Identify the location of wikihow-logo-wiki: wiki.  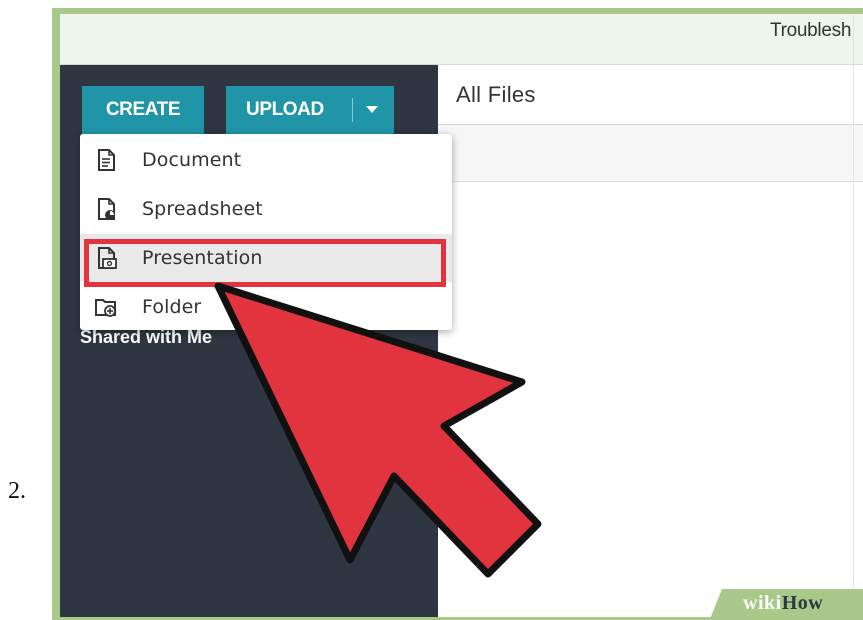
(762, 603).